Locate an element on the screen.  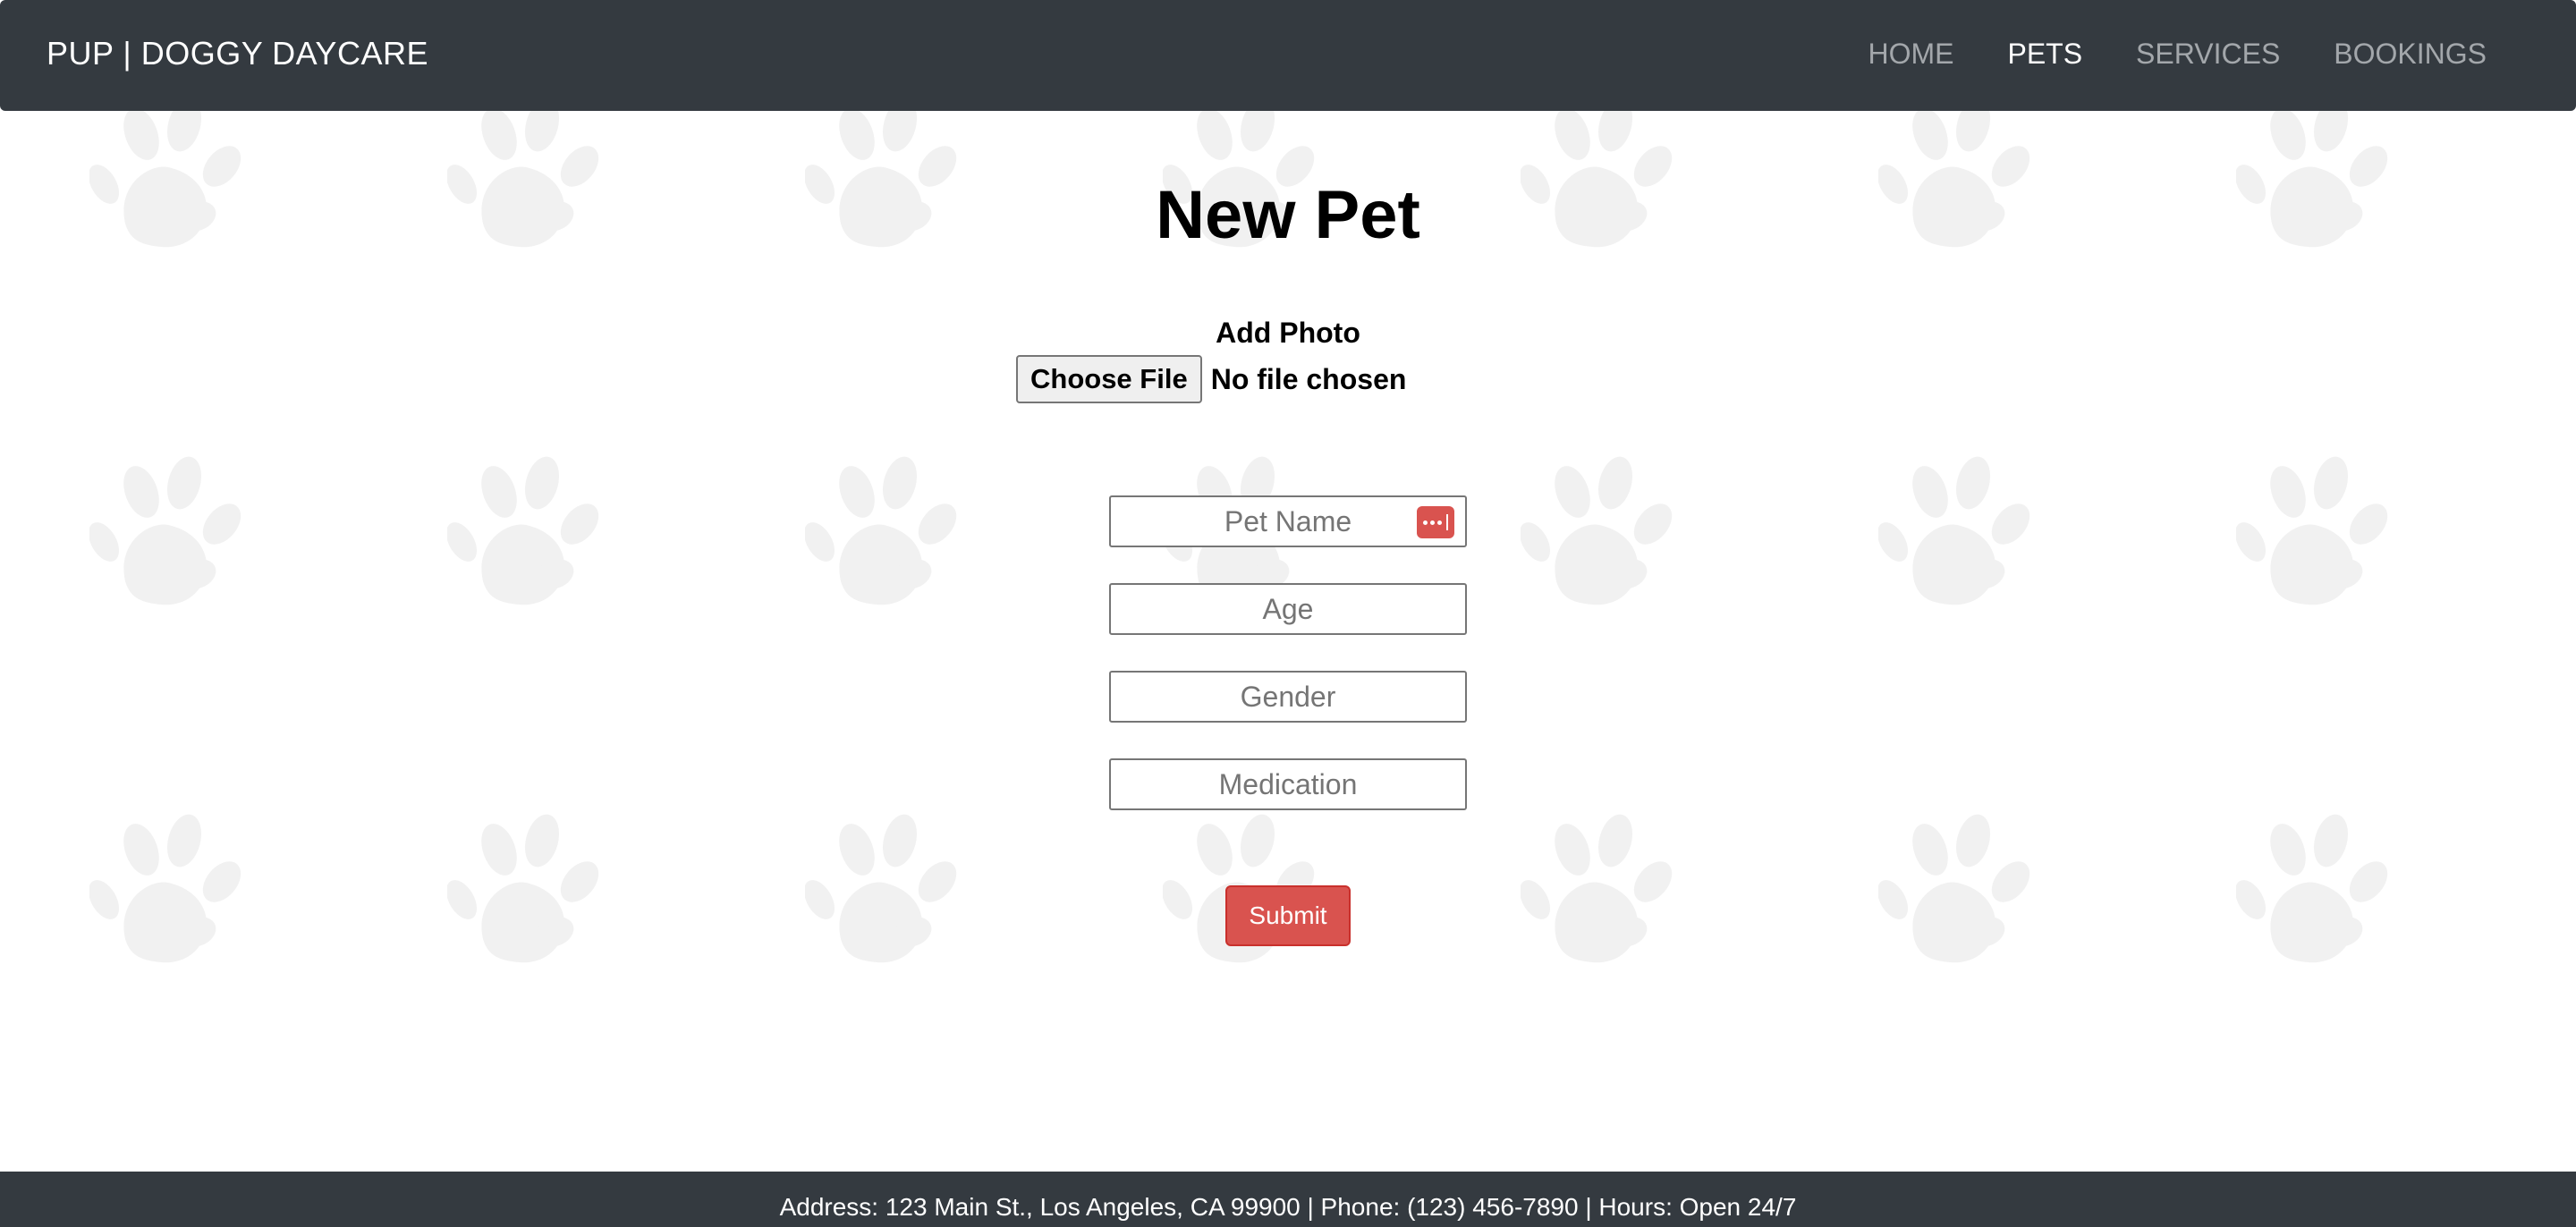
brand-logo: PUP | DOGGY DAYCARE is located at coordinates (237, 53).